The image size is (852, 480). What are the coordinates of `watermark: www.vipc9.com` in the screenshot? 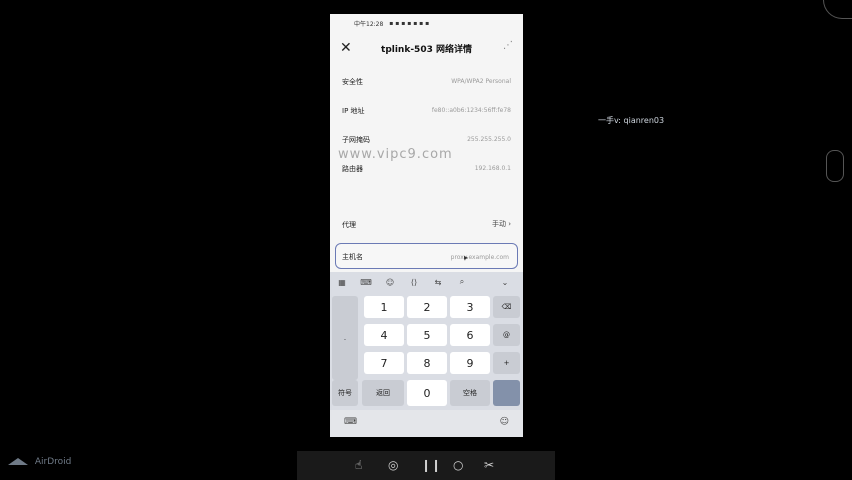 It's located at (395, 154).